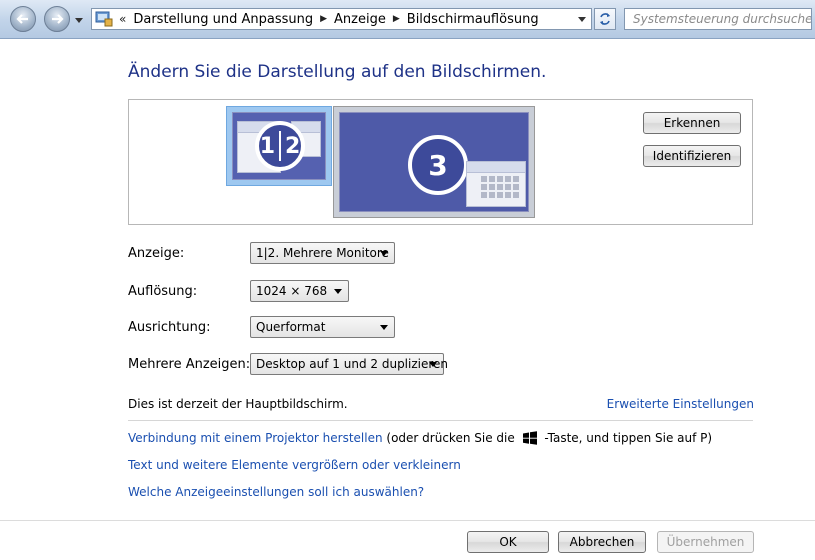 The image size is (815, 560). Describe the element at coordinates (602, 542) in the screenshot. I see `cancel-button: Abbrechen` at that location.